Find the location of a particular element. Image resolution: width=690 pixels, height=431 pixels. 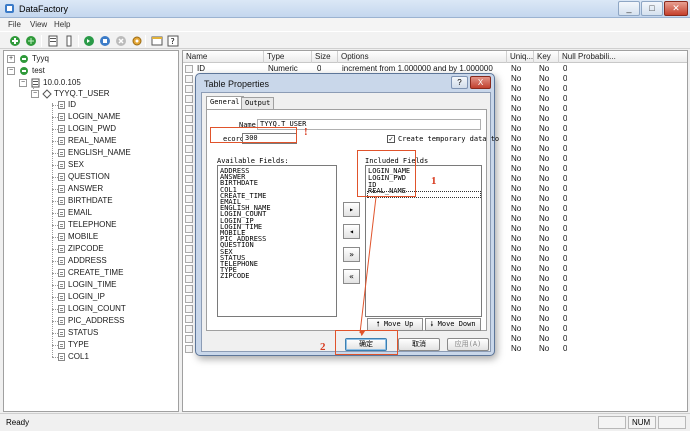

database-icon is located at coordinates (24, 59).